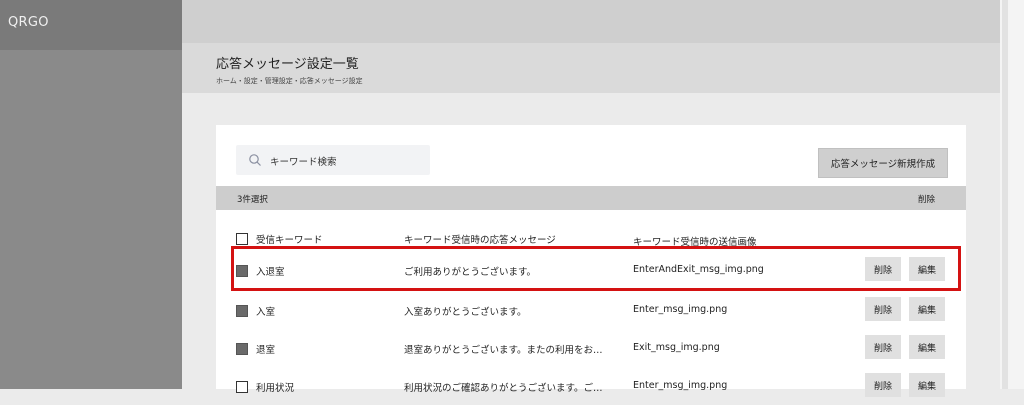  What do you see at coordinates (1005, 194) in the screenshot?
I see `scrollbar` at bounding box center [1005, 194].